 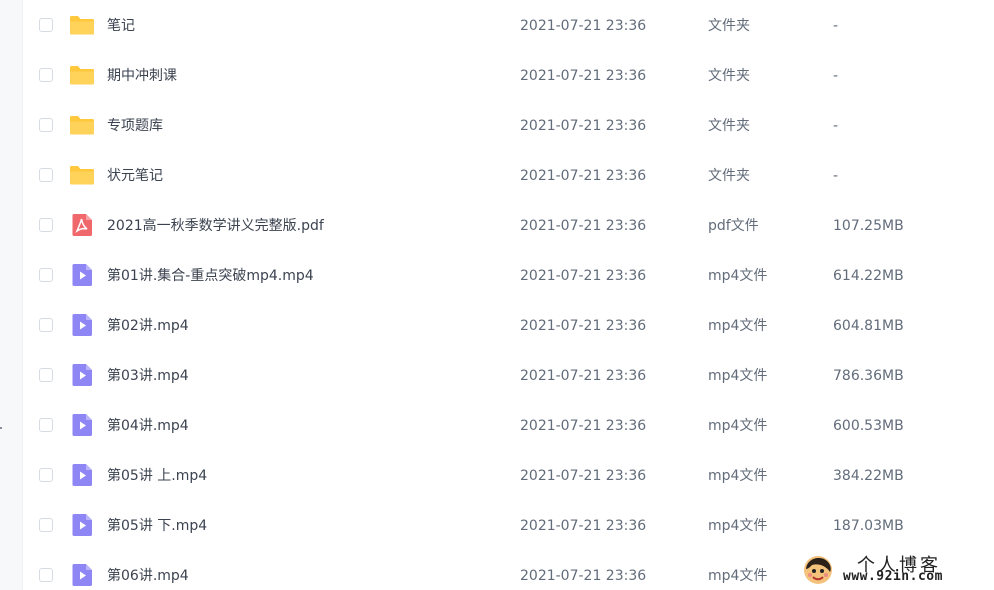 What do you see at coordinates (210, 276) in the screenshot?
I see `file-name: 第01讲.集合-重点突破mp4.mp4` at bounding box center [210, 276].